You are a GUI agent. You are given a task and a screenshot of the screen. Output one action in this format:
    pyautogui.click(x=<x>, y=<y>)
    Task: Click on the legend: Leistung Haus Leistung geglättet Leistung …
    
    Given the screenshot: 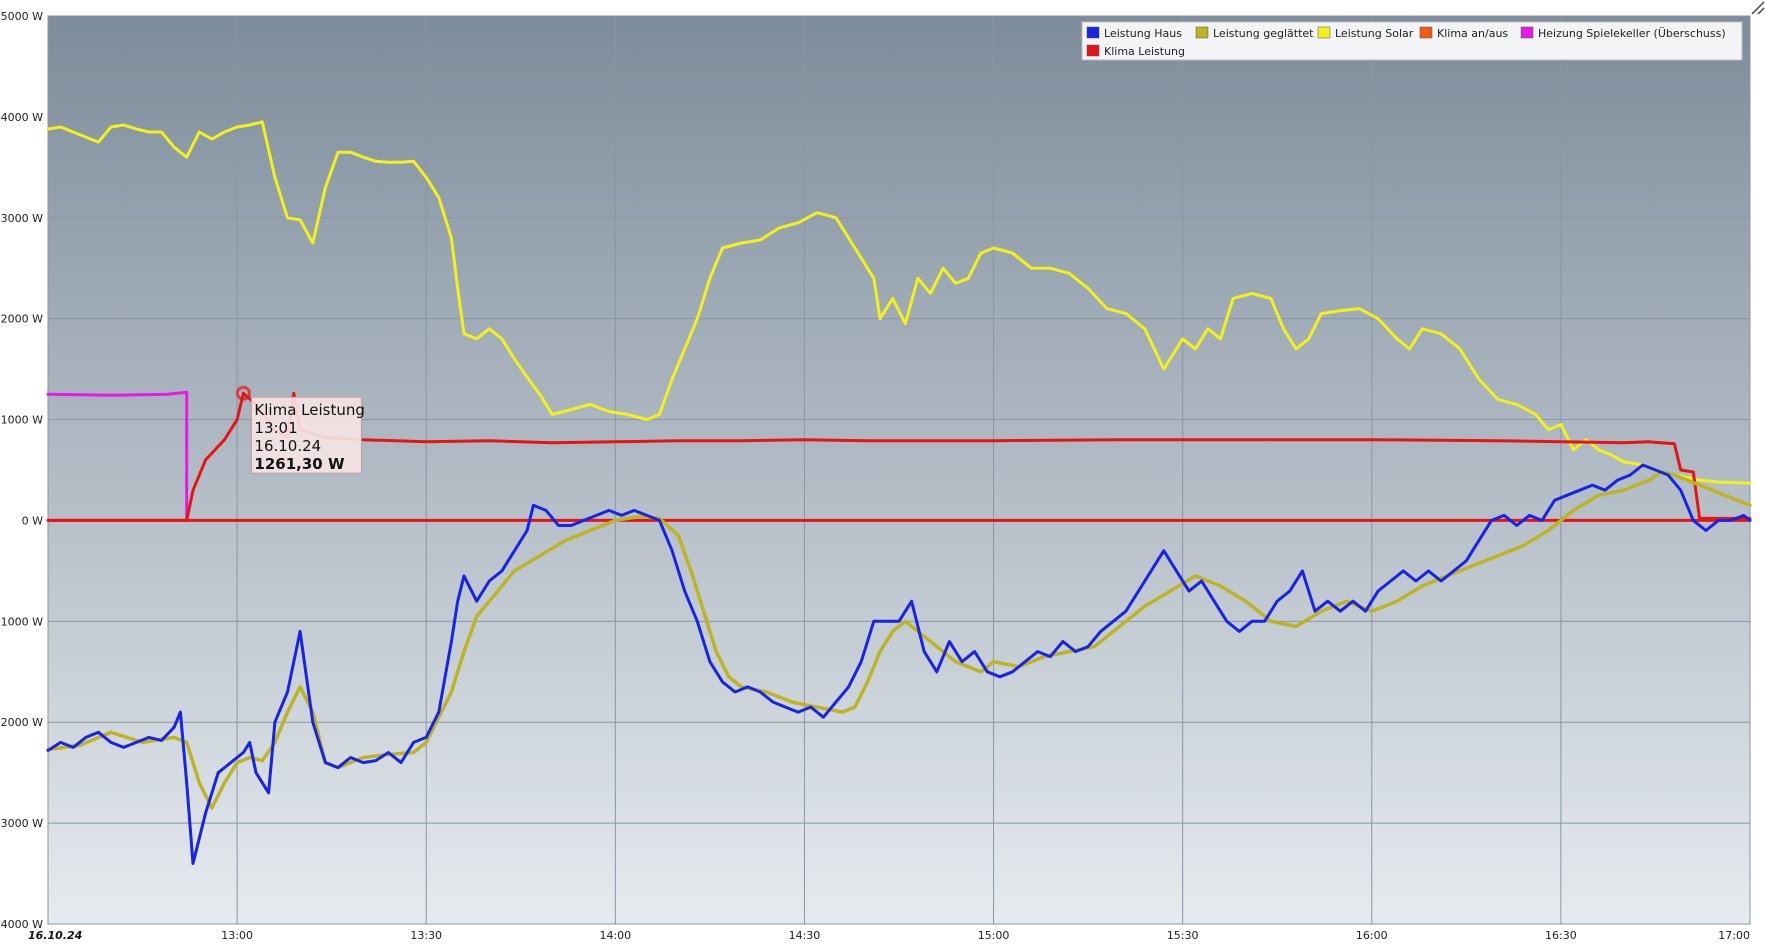 What is the action you would take?
    pyautogui.click(x=1412, y=41)
    